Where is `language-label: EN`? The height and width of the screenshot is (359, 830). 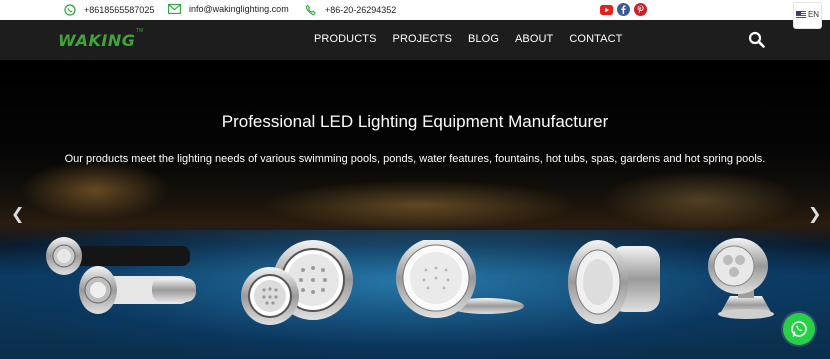 language-label: EN is located at coordinates (813, 14).